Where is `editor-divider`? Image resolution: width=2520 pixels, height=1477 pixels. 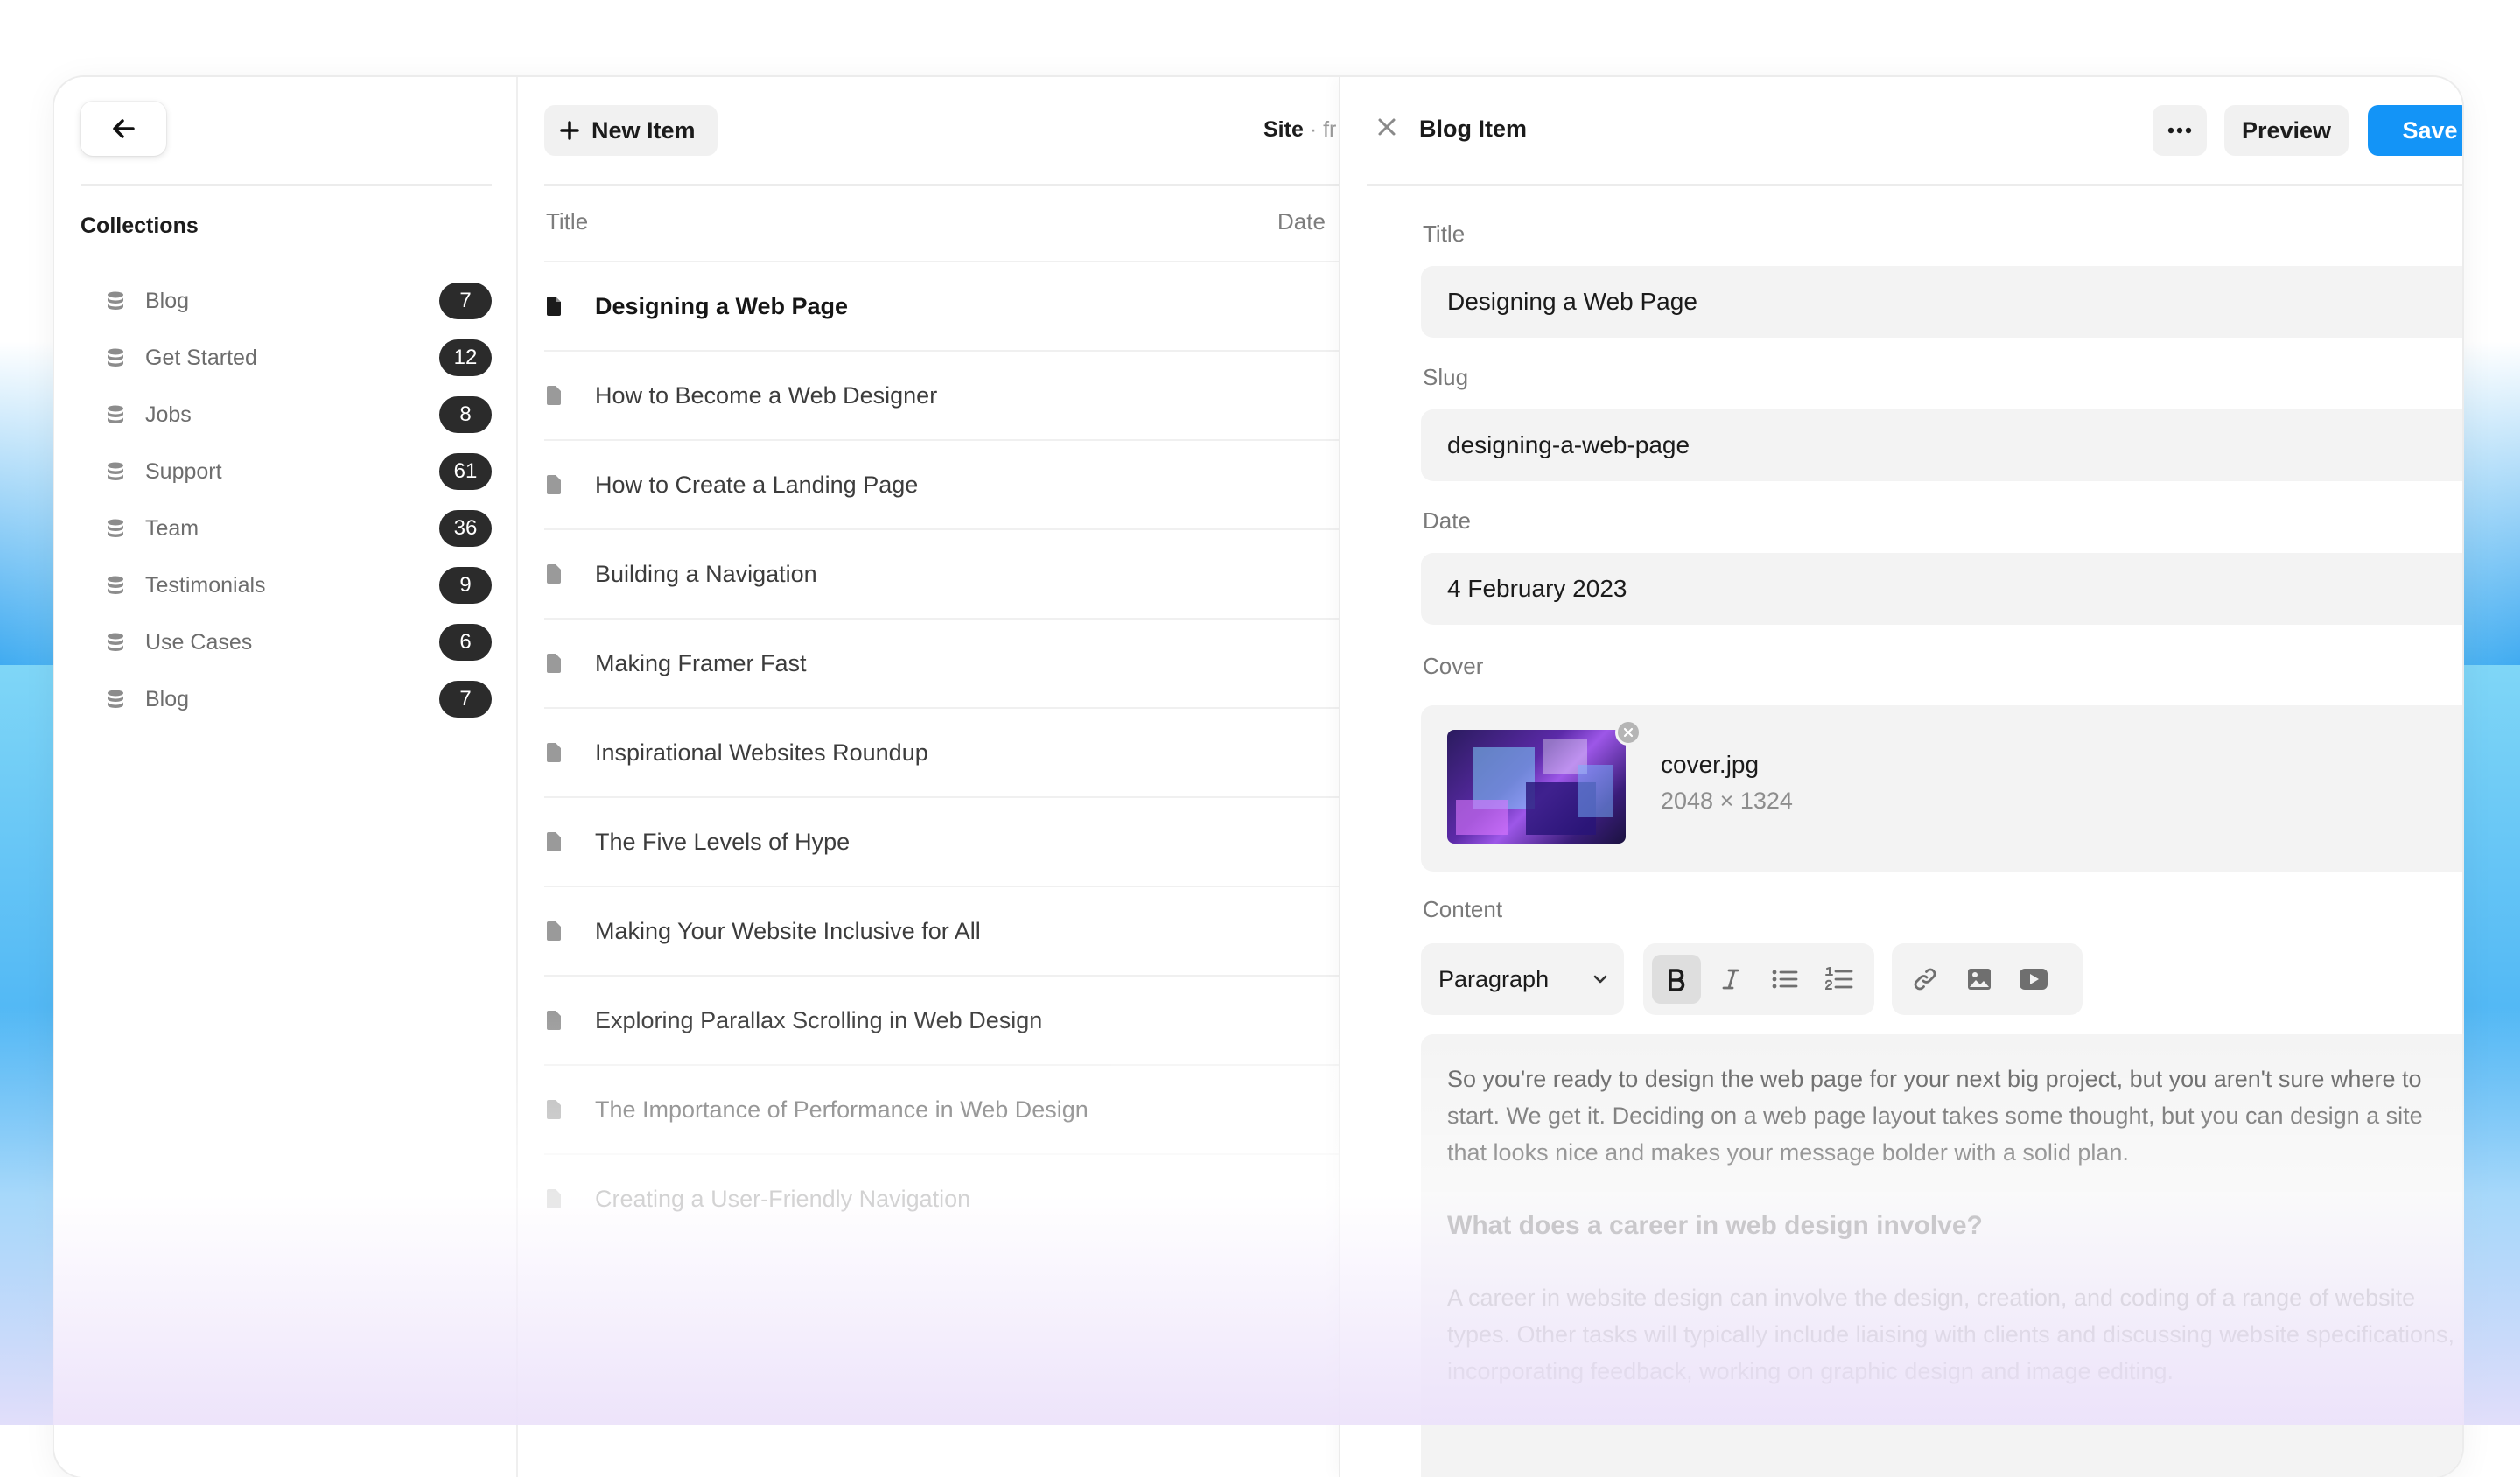
editor-divider is located at coordinates (1914, 185).